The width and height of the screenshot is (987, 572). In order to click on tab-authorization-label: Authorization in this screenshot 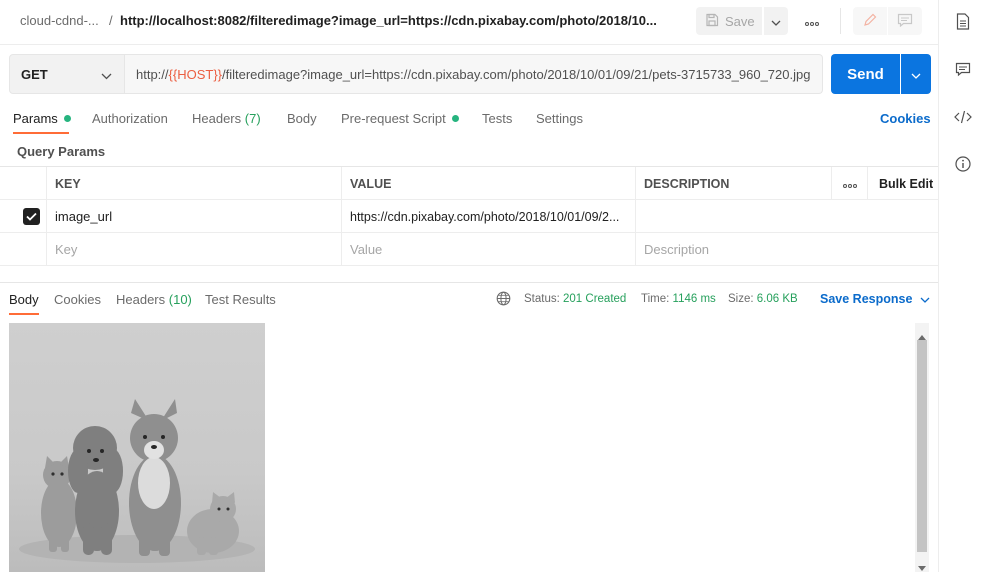, I will do `click(130, 118)`.